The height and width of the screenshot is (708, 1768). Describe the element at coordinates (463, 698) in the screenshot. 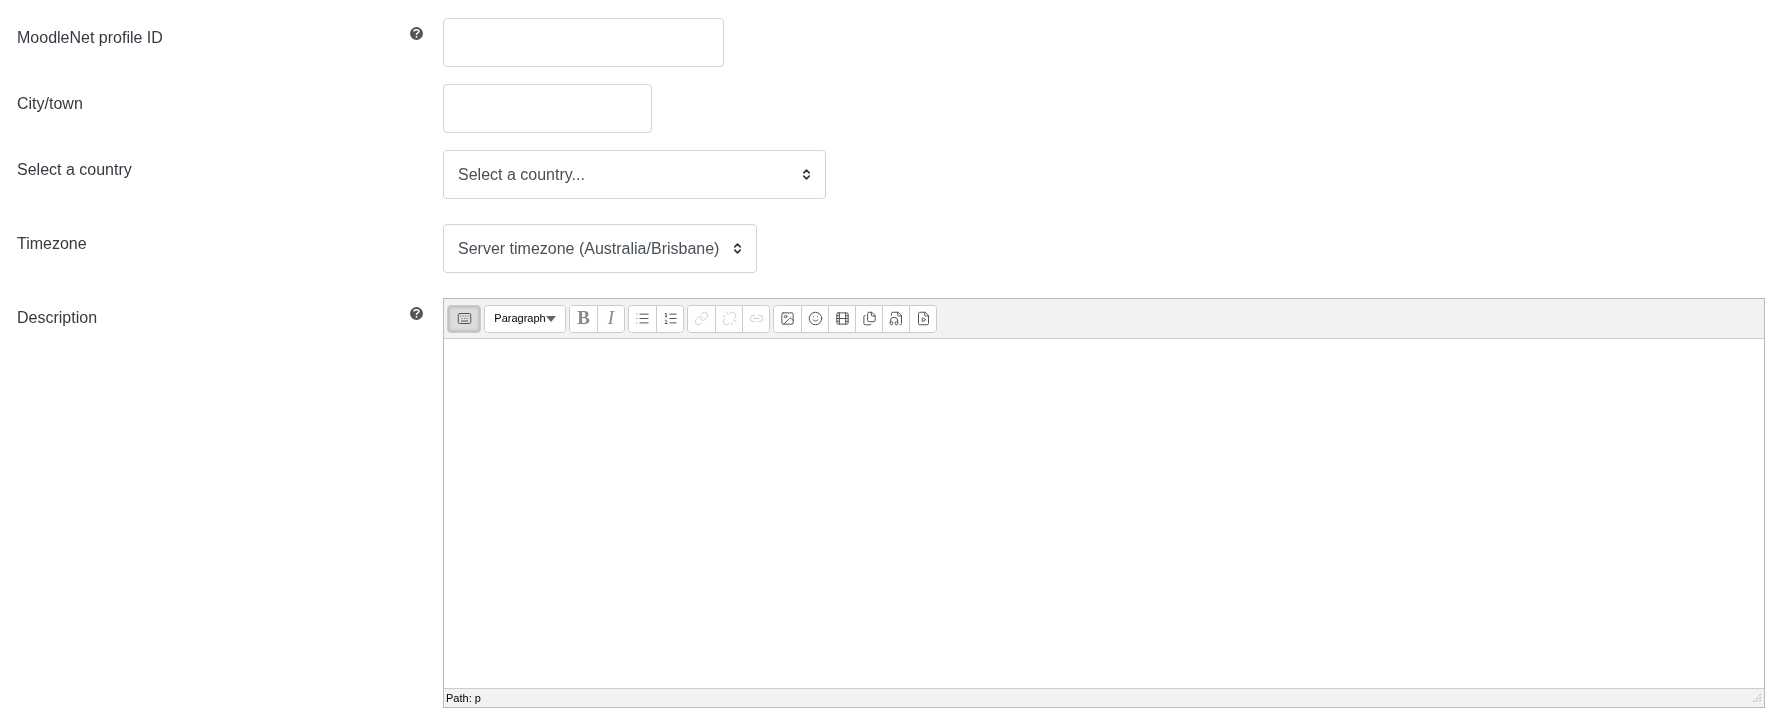

I see `element-path: Path: p` at that location.